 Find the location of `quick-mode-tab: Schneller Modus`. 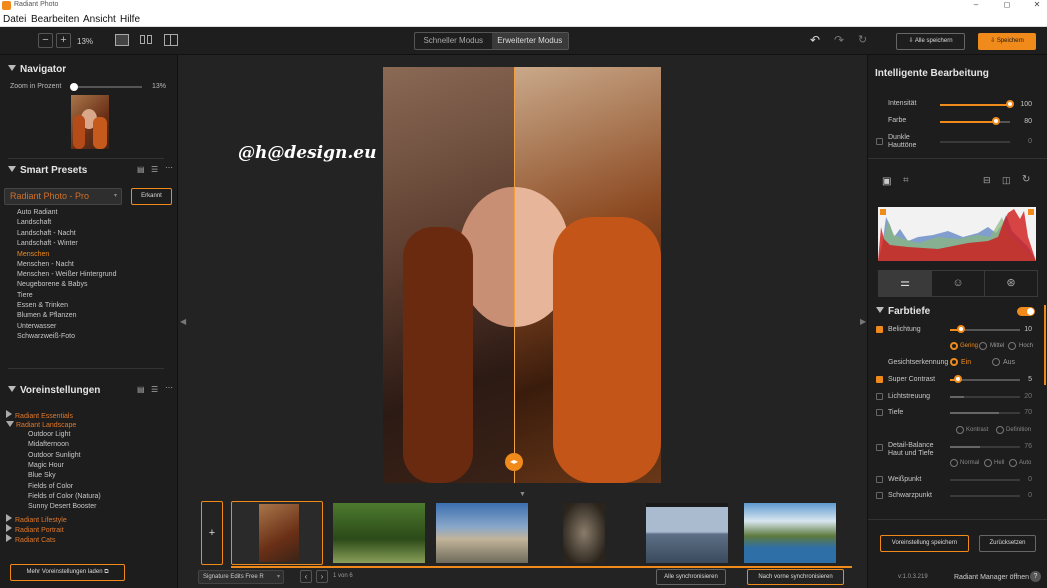

quick-mode-tab: Schneller Modus is located at coordinates (453, 41).